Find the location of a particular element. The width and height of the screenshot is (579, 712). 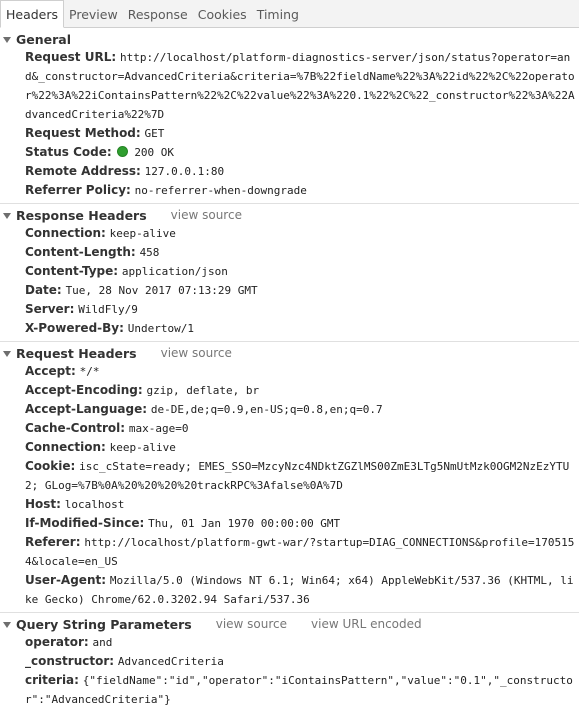

header-row: Host: localhost is located at coordinates (300, 504).